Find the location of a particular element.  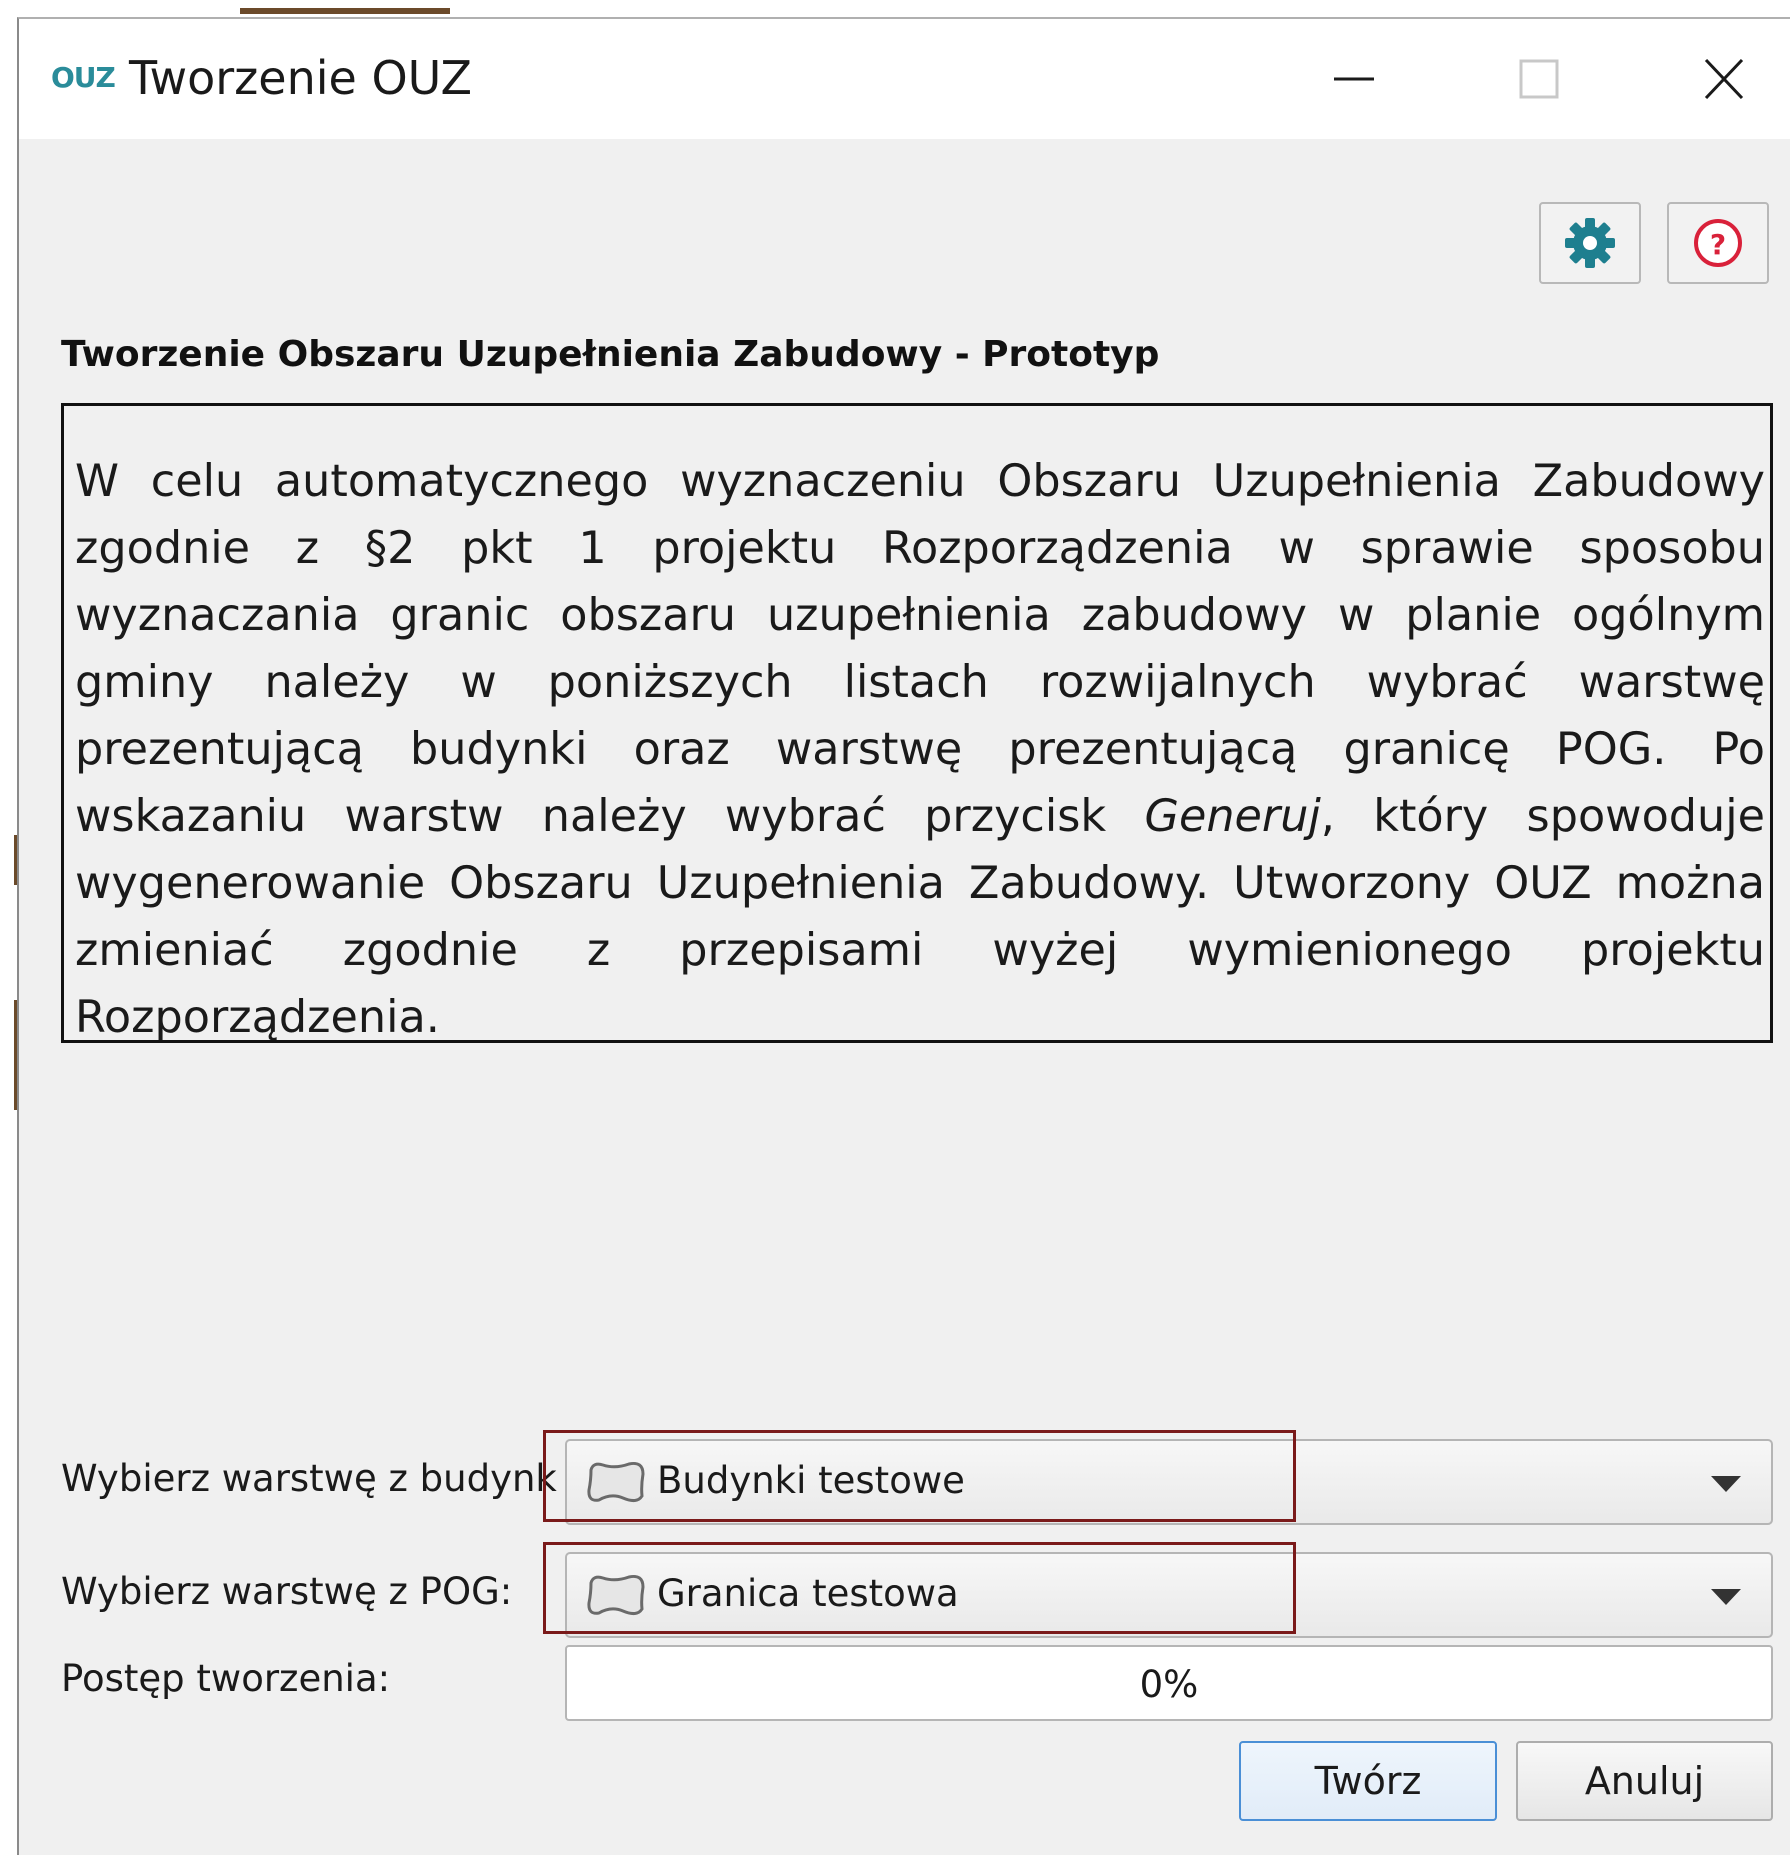

pog-layer-value: Granica testowa is located at coordinates (808, 1593).